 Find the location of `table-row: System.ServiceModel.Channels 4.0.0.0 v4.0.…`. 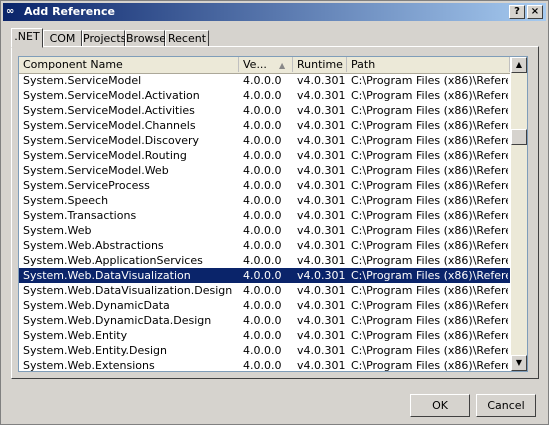

table-row: System.ServiceModel.Channels 4.0.0.0 v4.0.… is located at coordinates (264, 125).